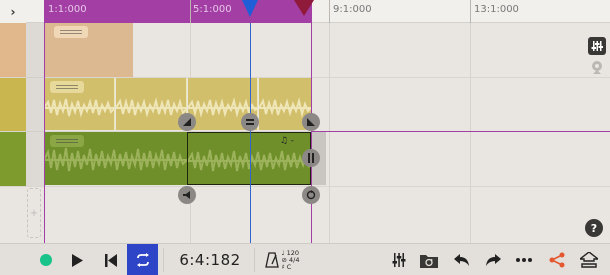  What do you see at coordinates (286, 141) in the screenshot?
I see `clip-pitch-badge: ♫ -` at bounding box center [286, 141].